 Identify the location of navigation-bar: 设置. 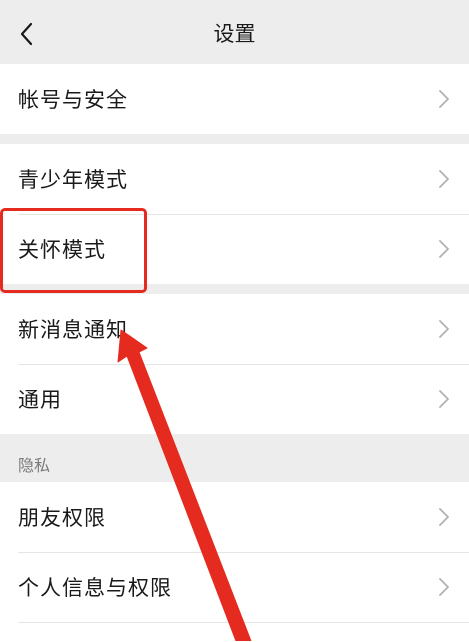
(234, 32).